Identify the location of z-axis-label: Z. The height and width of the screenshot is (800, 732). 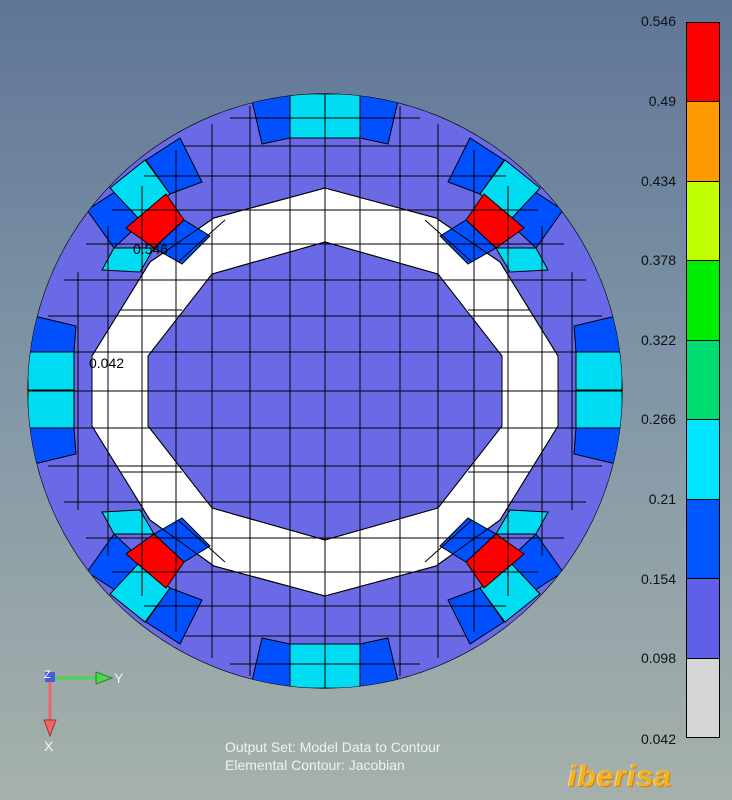
(47, 675).